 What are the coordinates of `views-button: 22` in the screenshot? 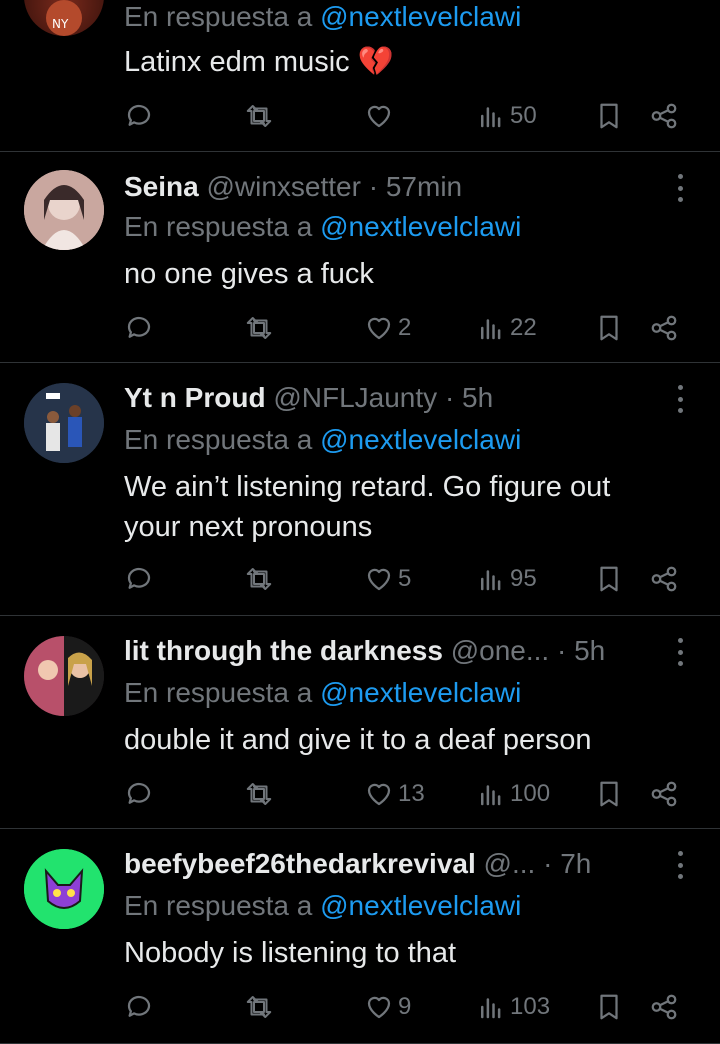 It's located at (506, 328).